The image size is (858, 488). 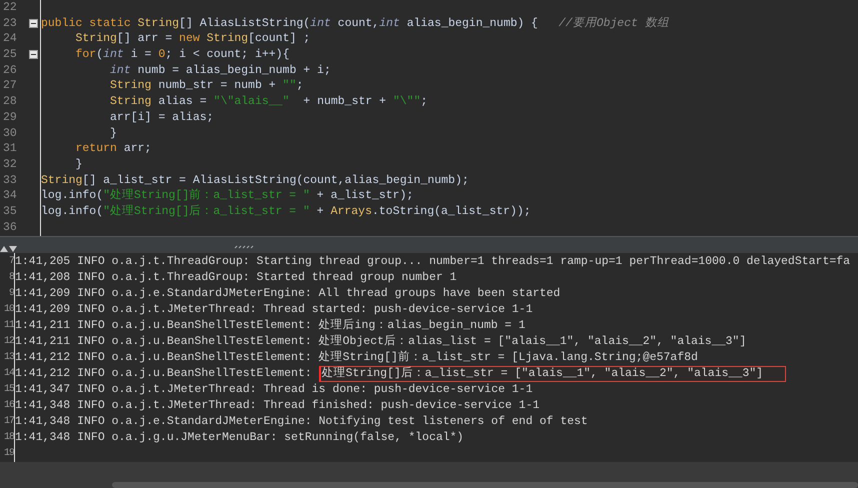 What do you see at coordinates (164, 294) in the screenshot?
I see `log-source: 1:41,209 INFO o.a.j.e.StandardJMeterEngine:` at bounding box center [164, 294].